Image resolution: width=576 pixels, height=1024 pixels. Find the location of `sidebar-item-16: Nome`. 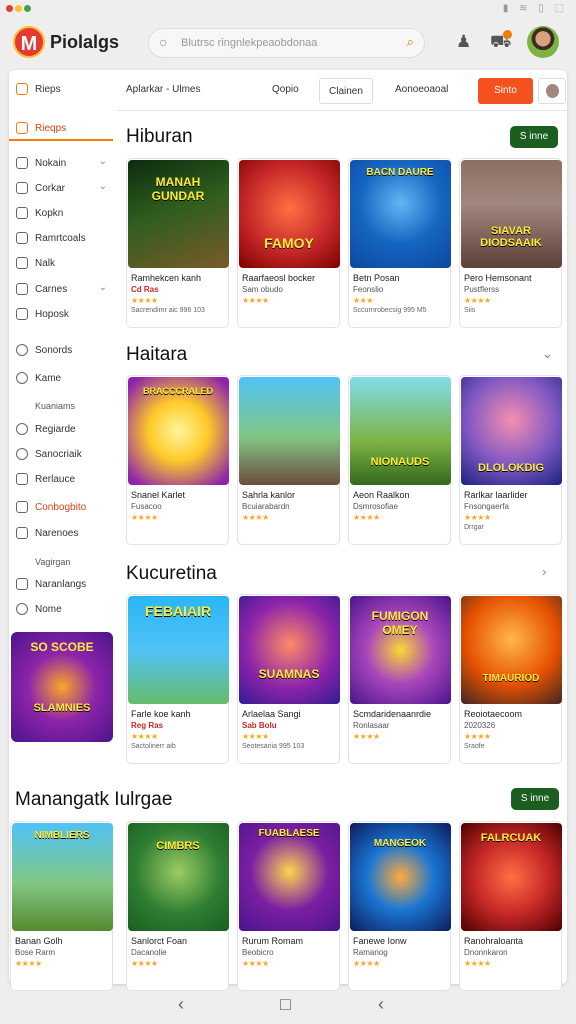

sidebar-item-16: Nome is located at coordinates (61, 611).